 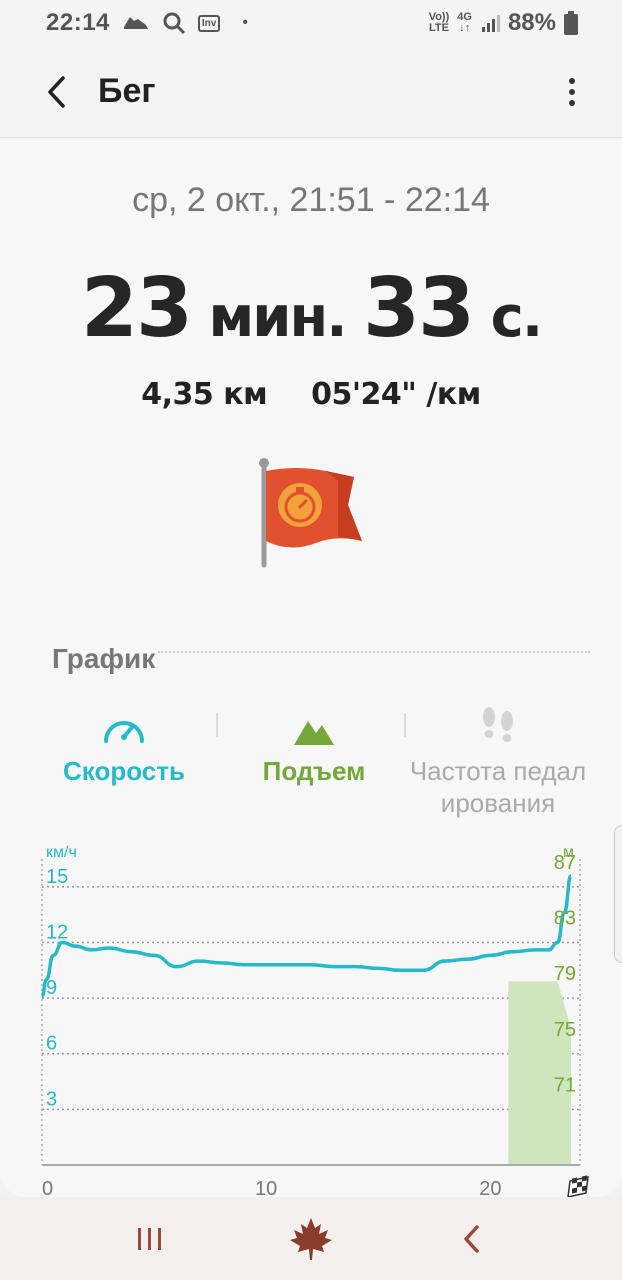 I want to click on recents-icon, so click(x=150, y=1238).